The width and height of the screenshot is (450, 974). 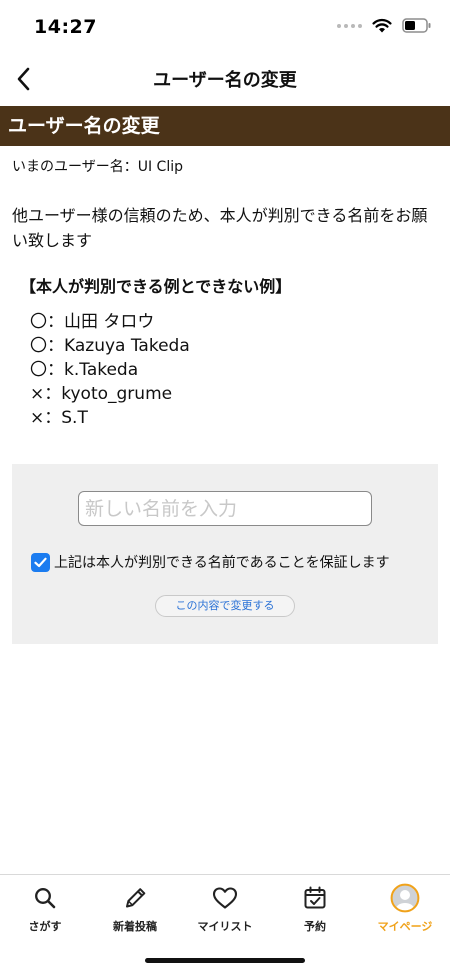 What do you see at coordinates (349, 25) in the screenshot?
I see `cellular-signal-icon` at bounding box center [349, 25].